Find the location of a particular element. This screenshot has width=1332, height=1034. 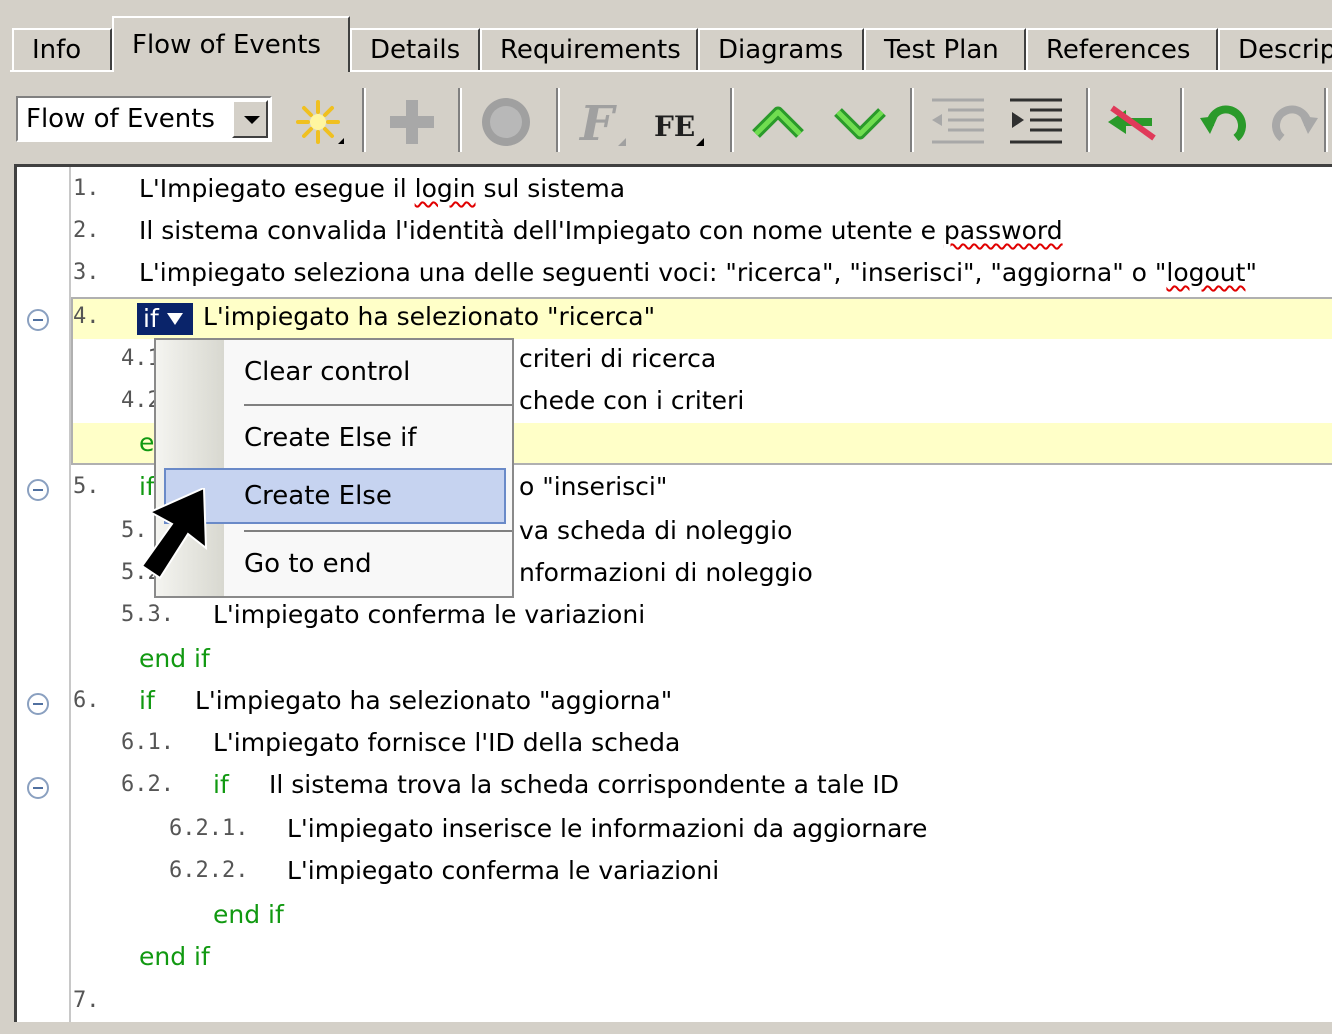

format-fe-icon: FE is located at coordinates (680, 122).